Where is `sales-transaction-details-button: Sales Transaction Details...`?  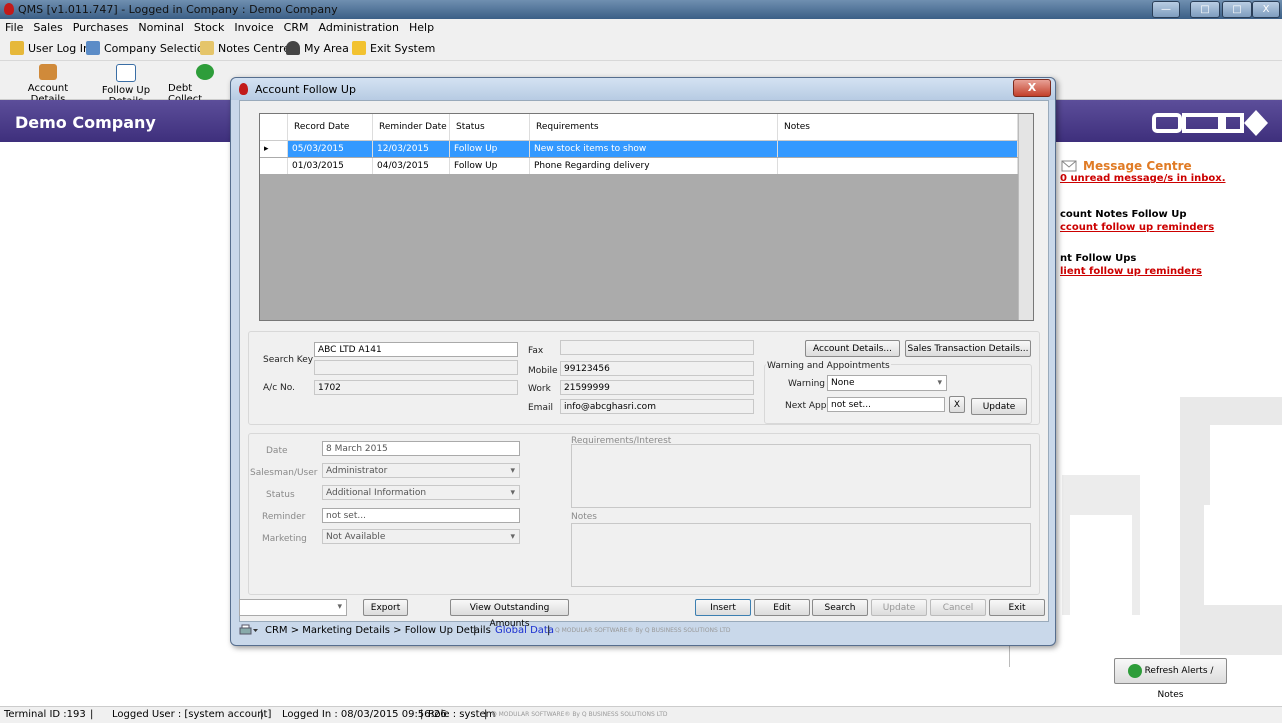
sales-transaction-details-button: Sales Transaction Details... is located at coordinates (968, 348).